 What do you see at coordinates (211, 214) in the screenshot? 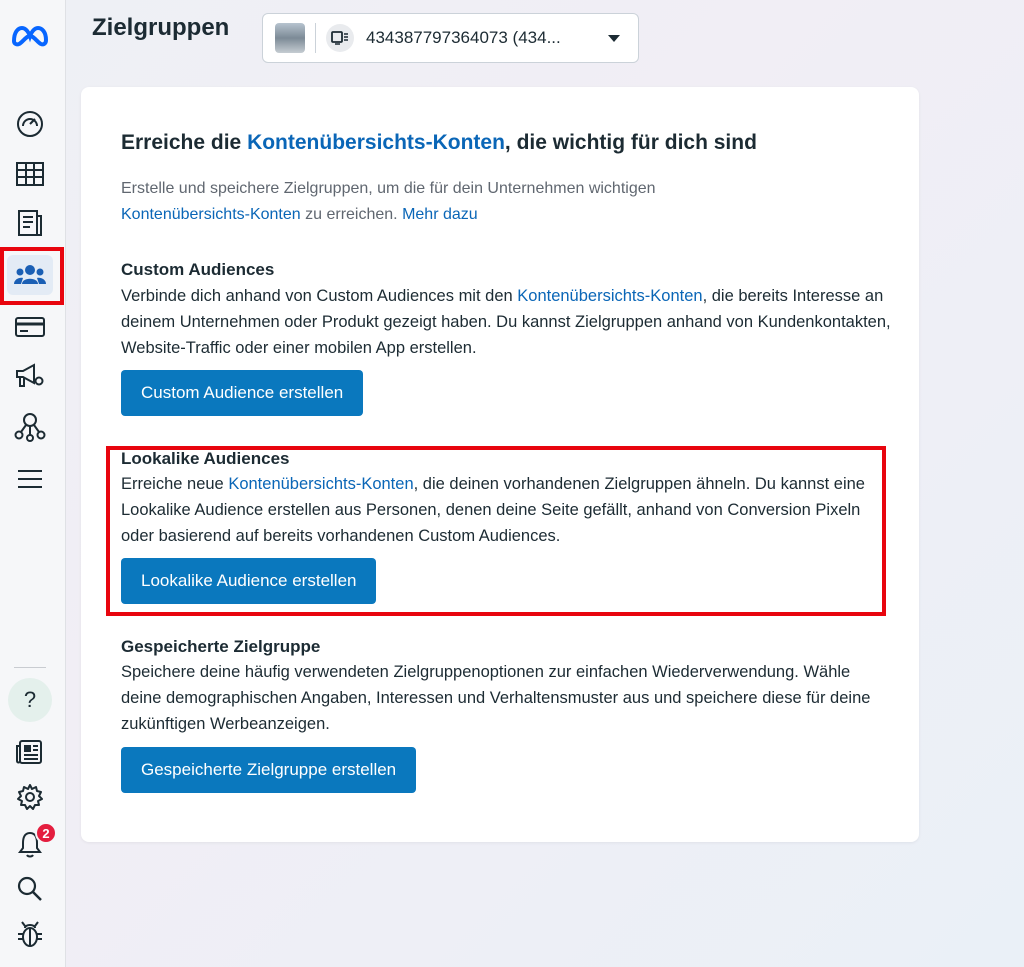
I see `intro-link: Kontenübersichts-Konten` at bounding box center [211, 214].